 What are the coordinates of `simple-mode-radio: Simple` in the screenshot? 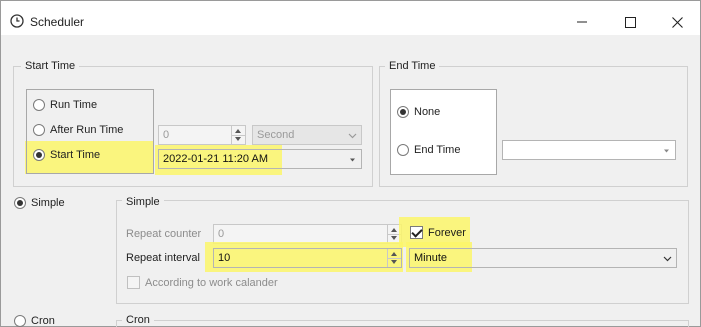 It's located at (39, 203).